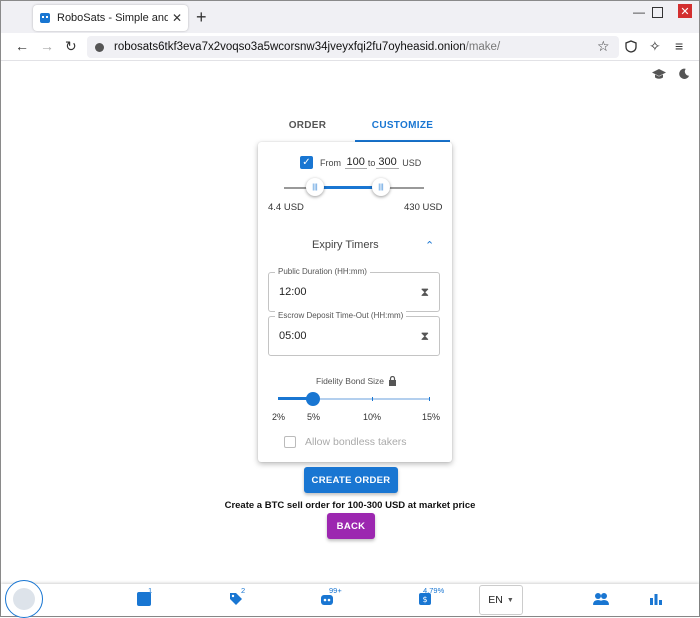  What do you see at coordinates (429, 245) in the screenshot?
I see `chevron-up-icon: ⌃` at bounding box center [429, 245].